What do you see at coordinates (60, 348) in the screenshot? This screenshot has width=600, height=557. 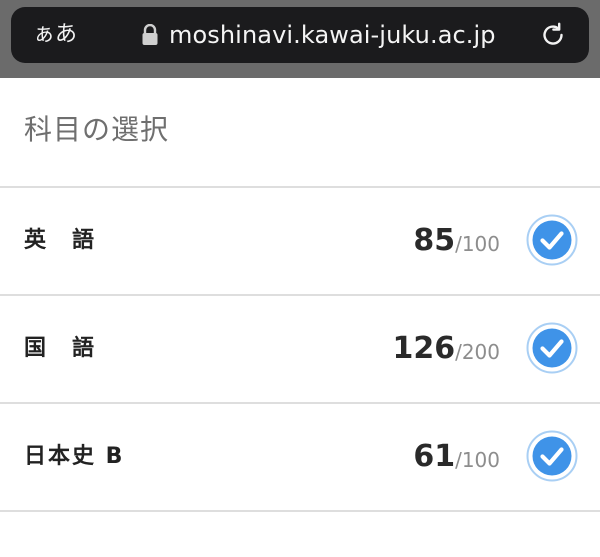 I see `subject-name: 国 語` at bounding box center [60, 348].